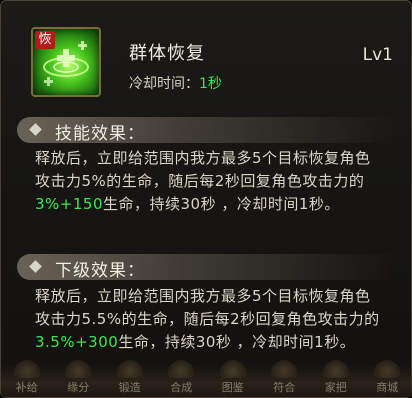 This screenshot has width=412, height=398. What do you see at coordinates (66, 62) in the screenshot?
I see `heal-skill-icon: 恢` at bounding box center [66, 62].